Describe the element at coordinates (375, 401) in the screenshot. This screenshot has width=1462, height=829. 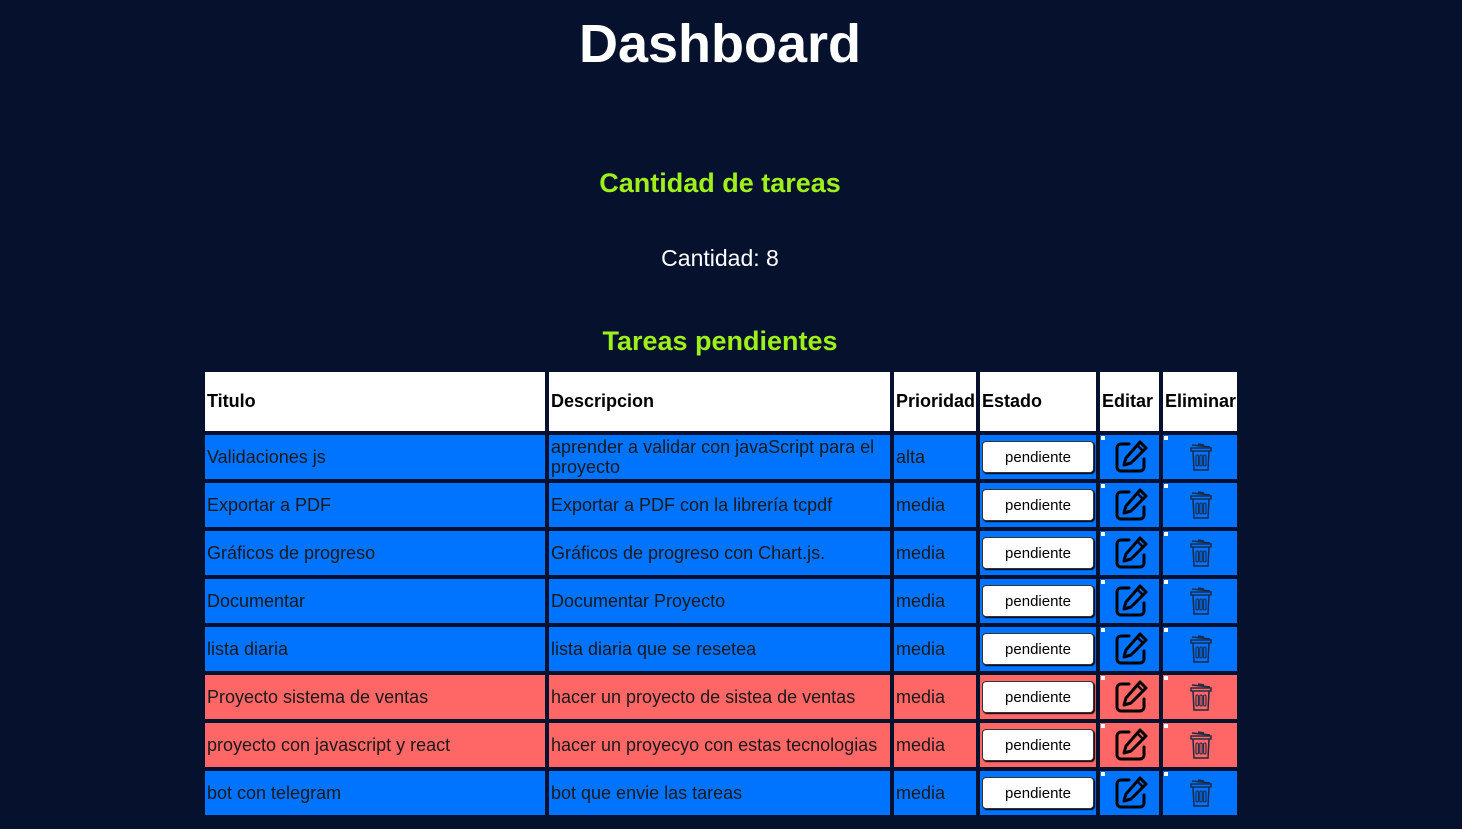
I see `column-header-titulo: Titulo` at that location.